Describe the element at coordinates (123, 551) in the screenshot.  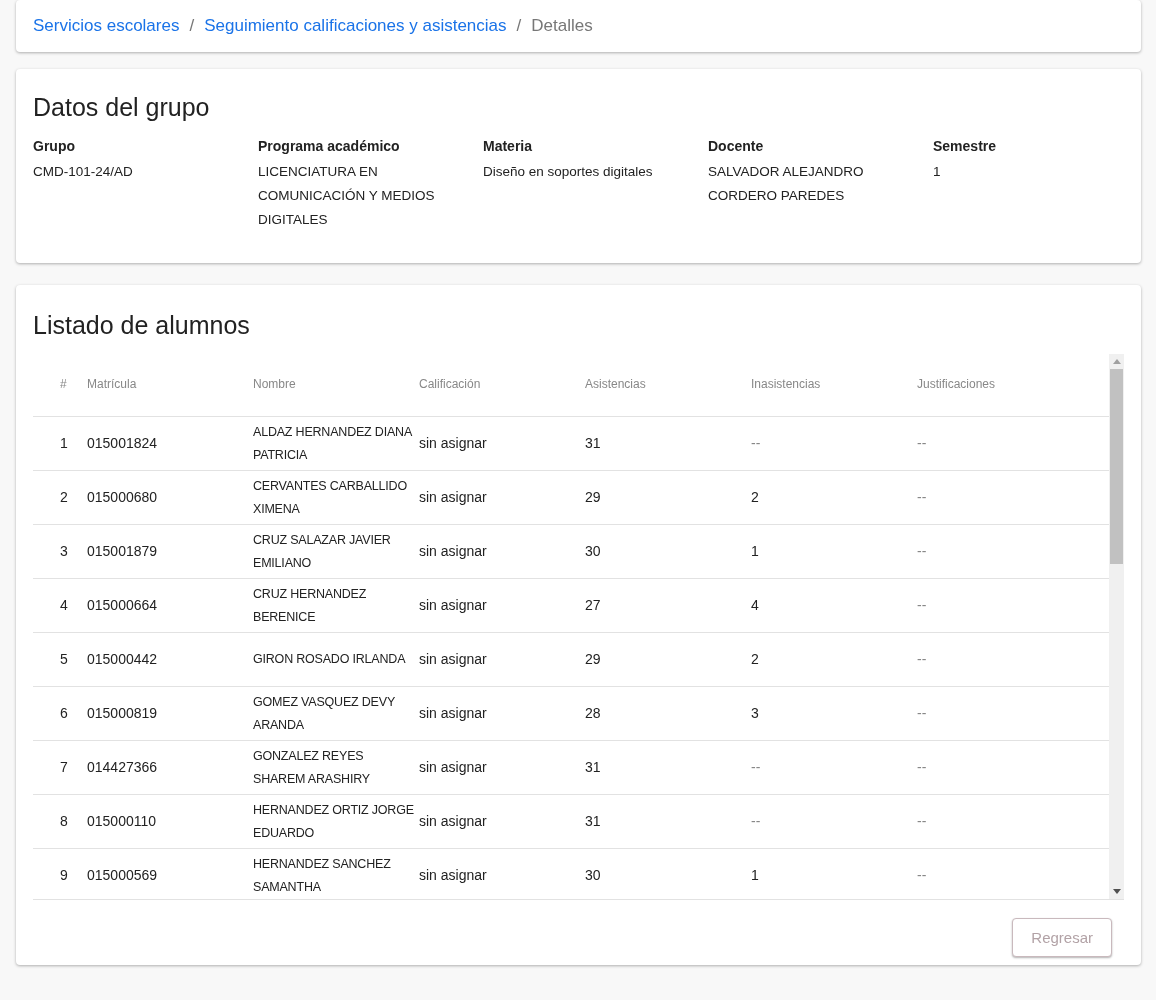
I see `table-cell-text: 015001879` at that location.